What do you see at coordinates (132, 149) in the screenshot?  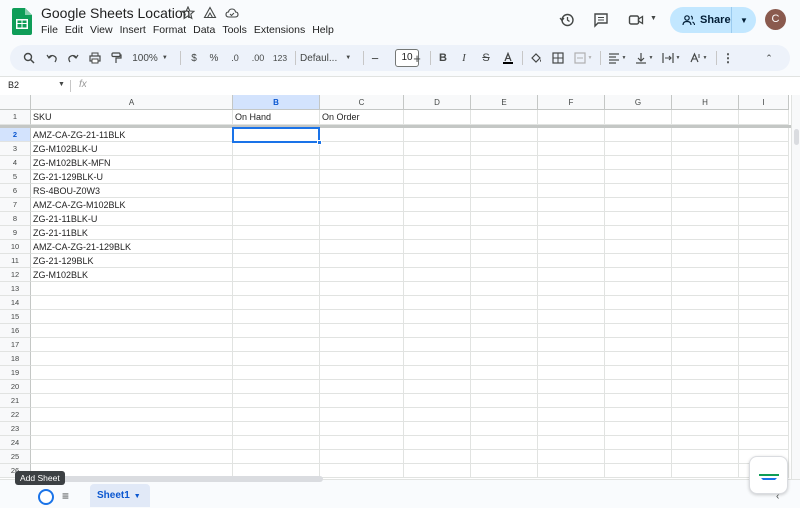 I see `cell-a3: ZG-M102BLK-U` at bounding box center [132, 149].